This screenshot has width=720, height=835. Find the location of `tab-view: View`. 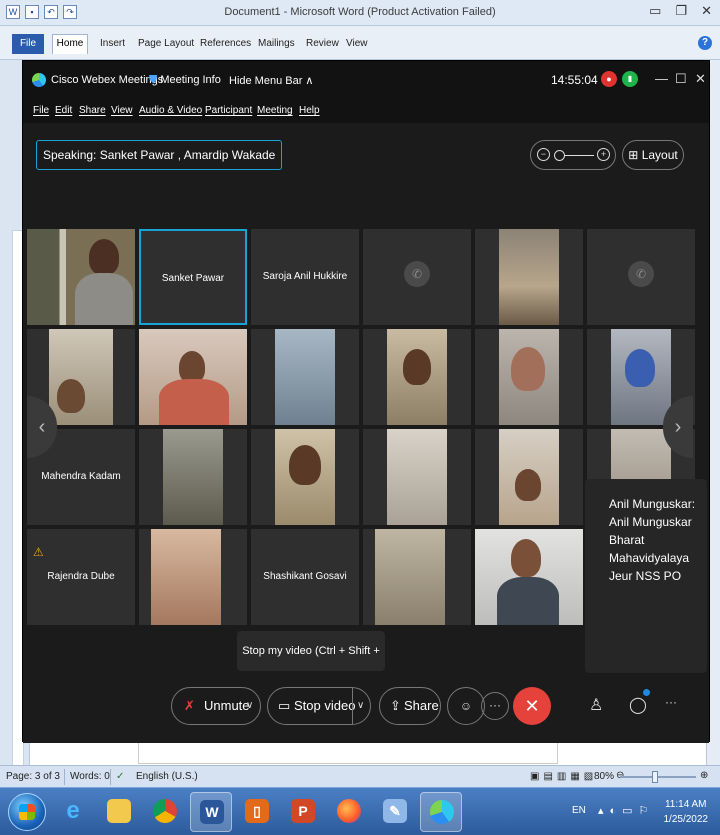

tab-view: View is located at coordinates (357, 43).